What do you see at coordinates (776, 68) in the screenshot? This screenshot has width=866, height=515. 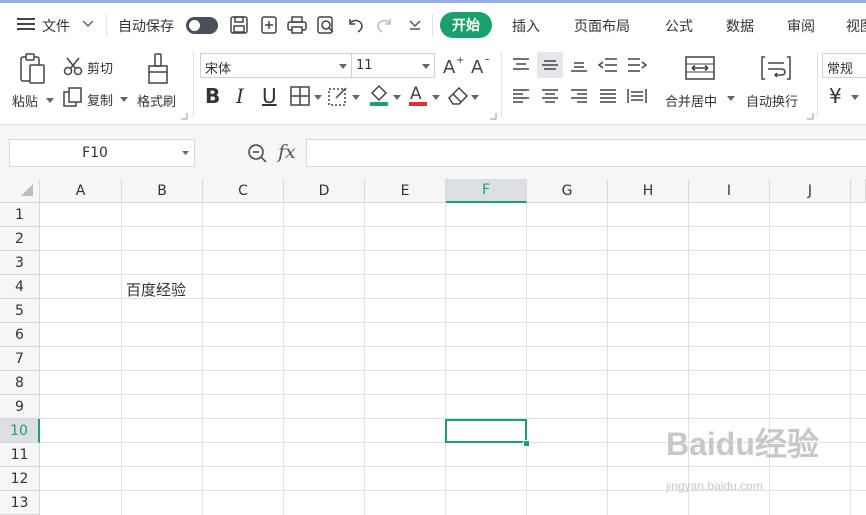 I see `wrap-text-icon` at bounding box center [776, 68].